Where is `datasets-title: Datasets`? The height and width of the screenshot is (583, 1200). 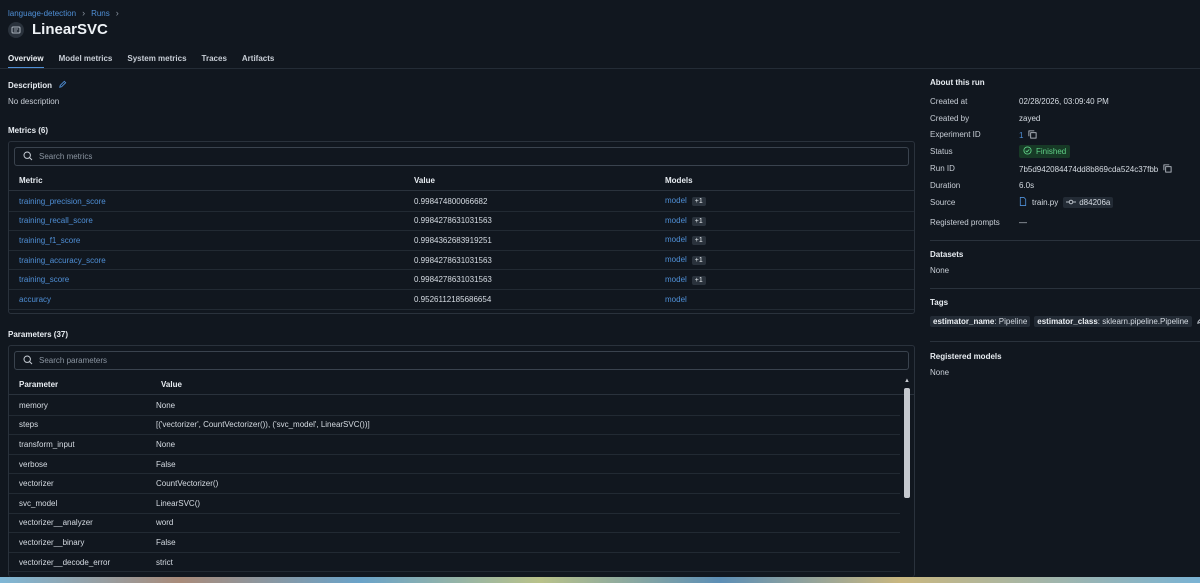 datasets-title: Datasets is located at coordinates (947, 254).